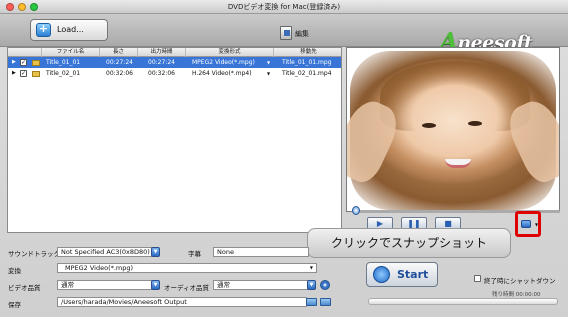 The image size is (568, 317). I want to click on snapshot-dropdown-icon: ▼, so click(536, 224).